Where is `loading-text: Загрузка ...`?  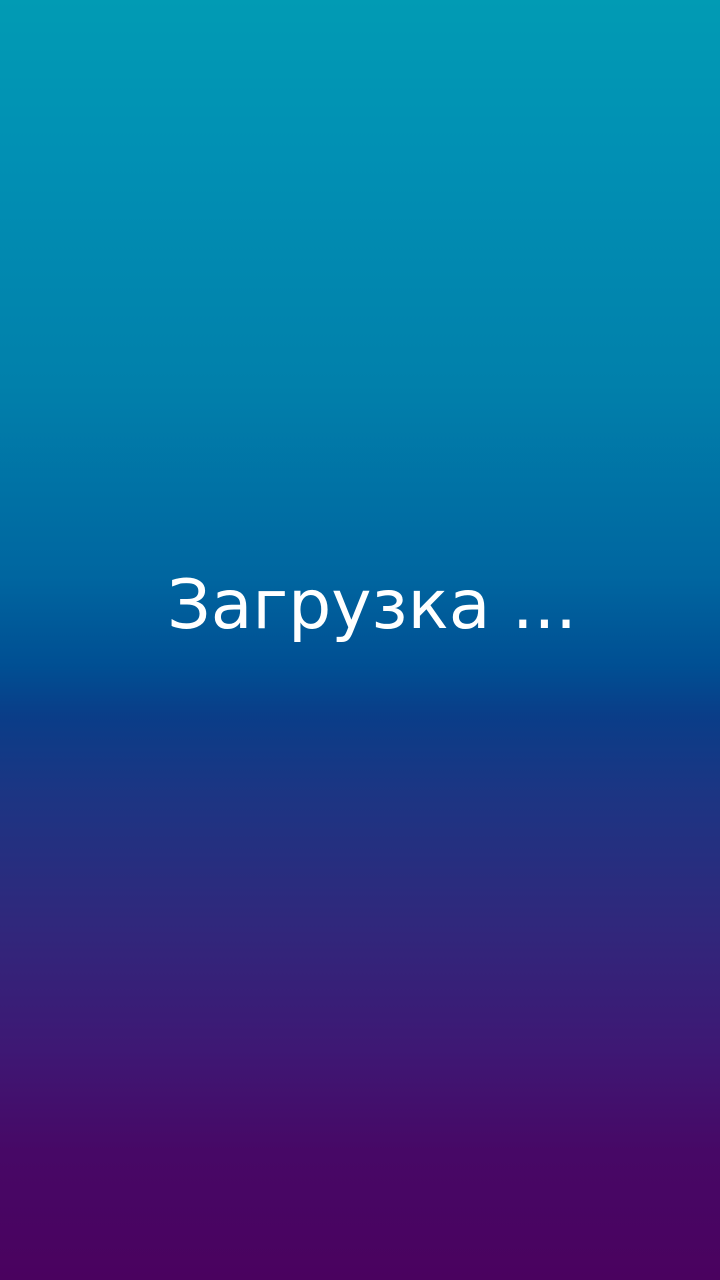 loading-text: Загрузка ... is located at coordinates (372, 605).